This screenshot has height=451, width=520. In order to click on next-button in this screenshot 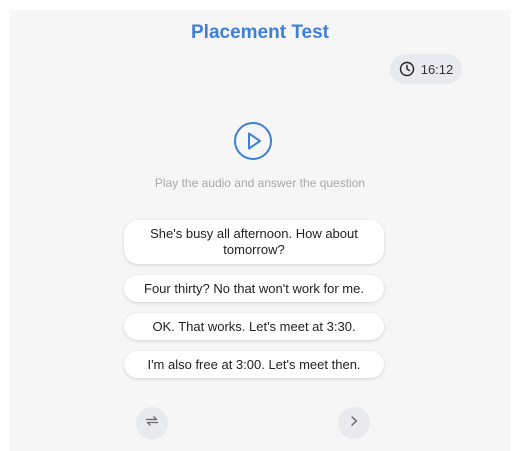, I will do `click(354, 423)`.